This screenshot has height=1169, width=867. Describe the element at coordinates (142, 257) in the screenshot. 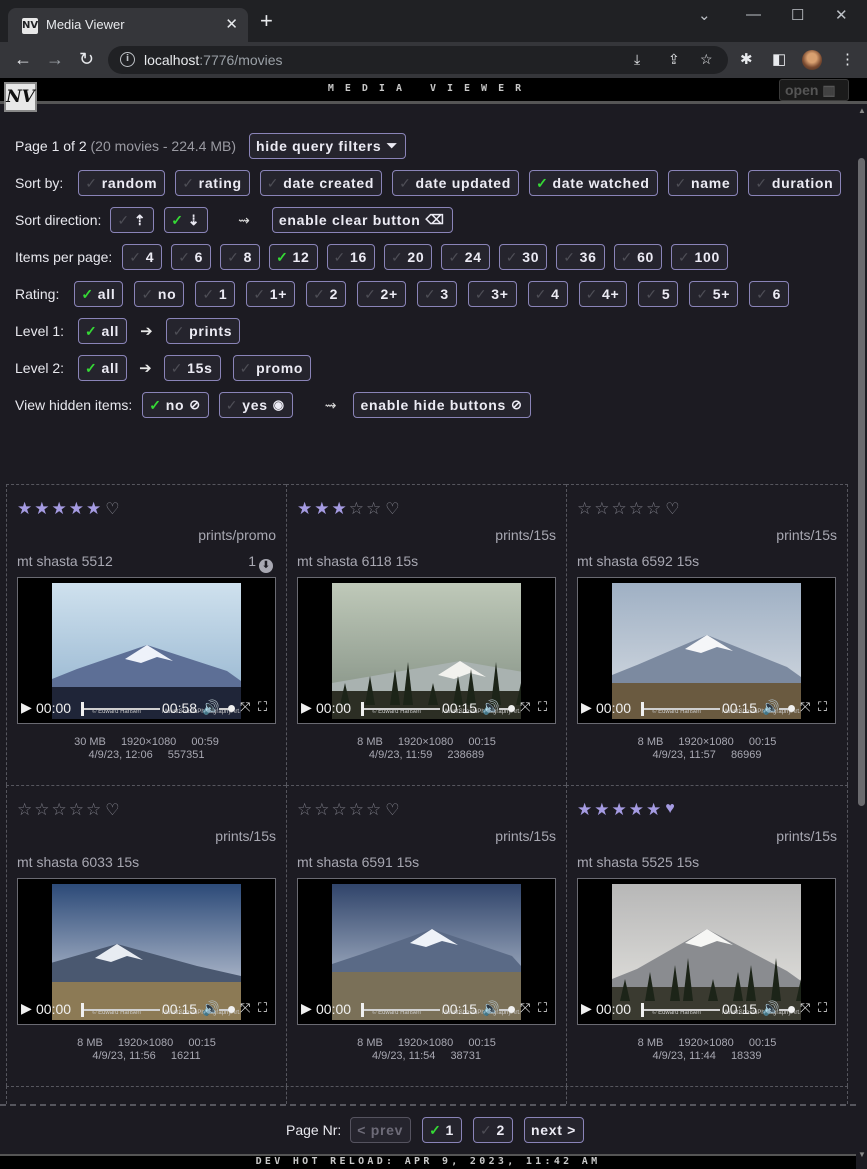

I see `per-page-4: ✓ 4` at that location.